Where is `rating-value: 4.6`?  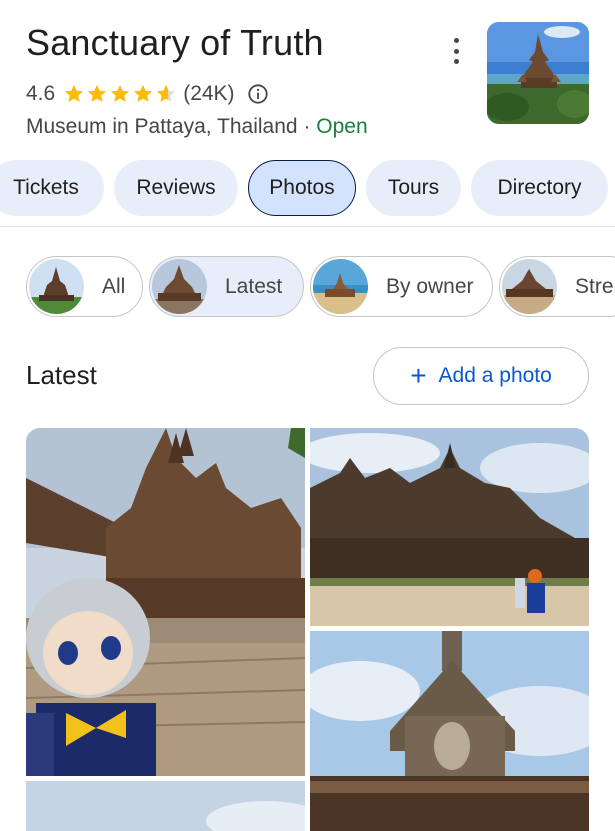
rating-value: 4.6 is located at coordinates (41, 93).